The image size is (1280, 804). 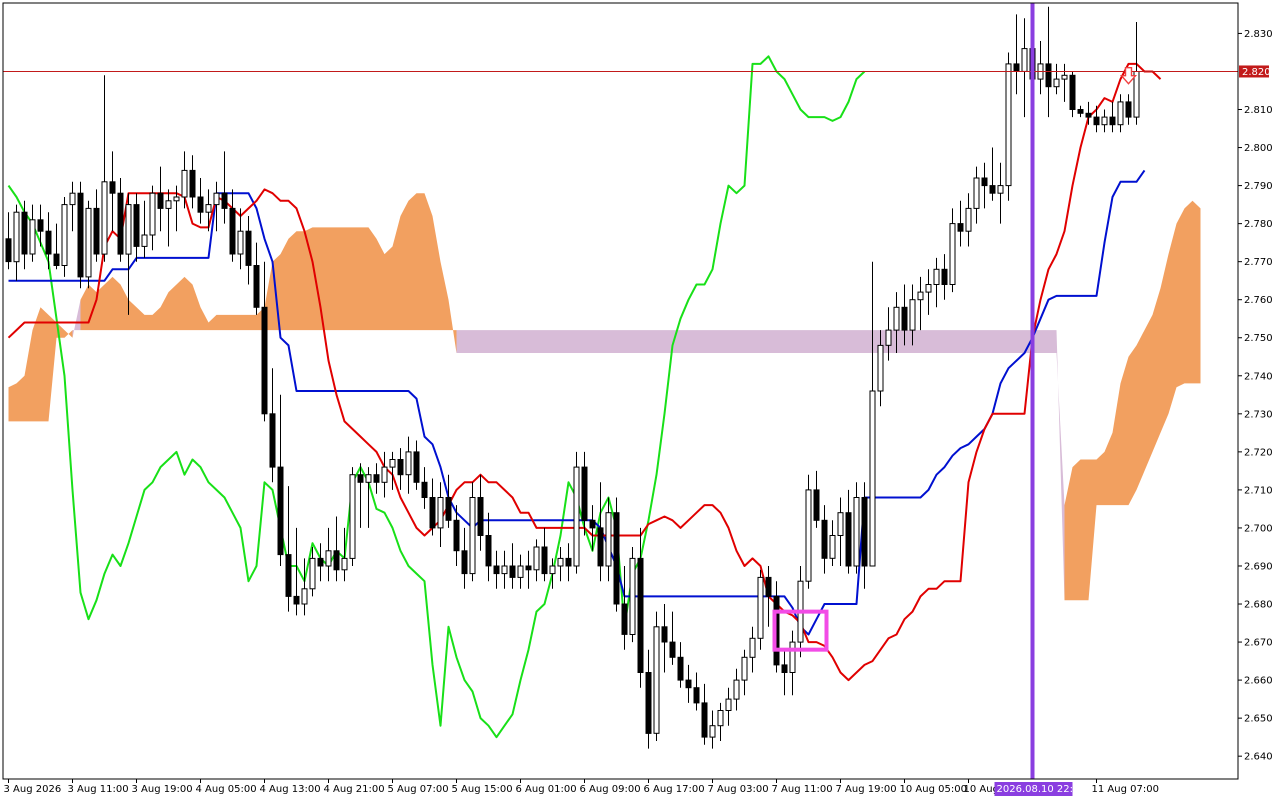 I want to click on y-tick-label: 2.680, so click(x=1258, y=605).